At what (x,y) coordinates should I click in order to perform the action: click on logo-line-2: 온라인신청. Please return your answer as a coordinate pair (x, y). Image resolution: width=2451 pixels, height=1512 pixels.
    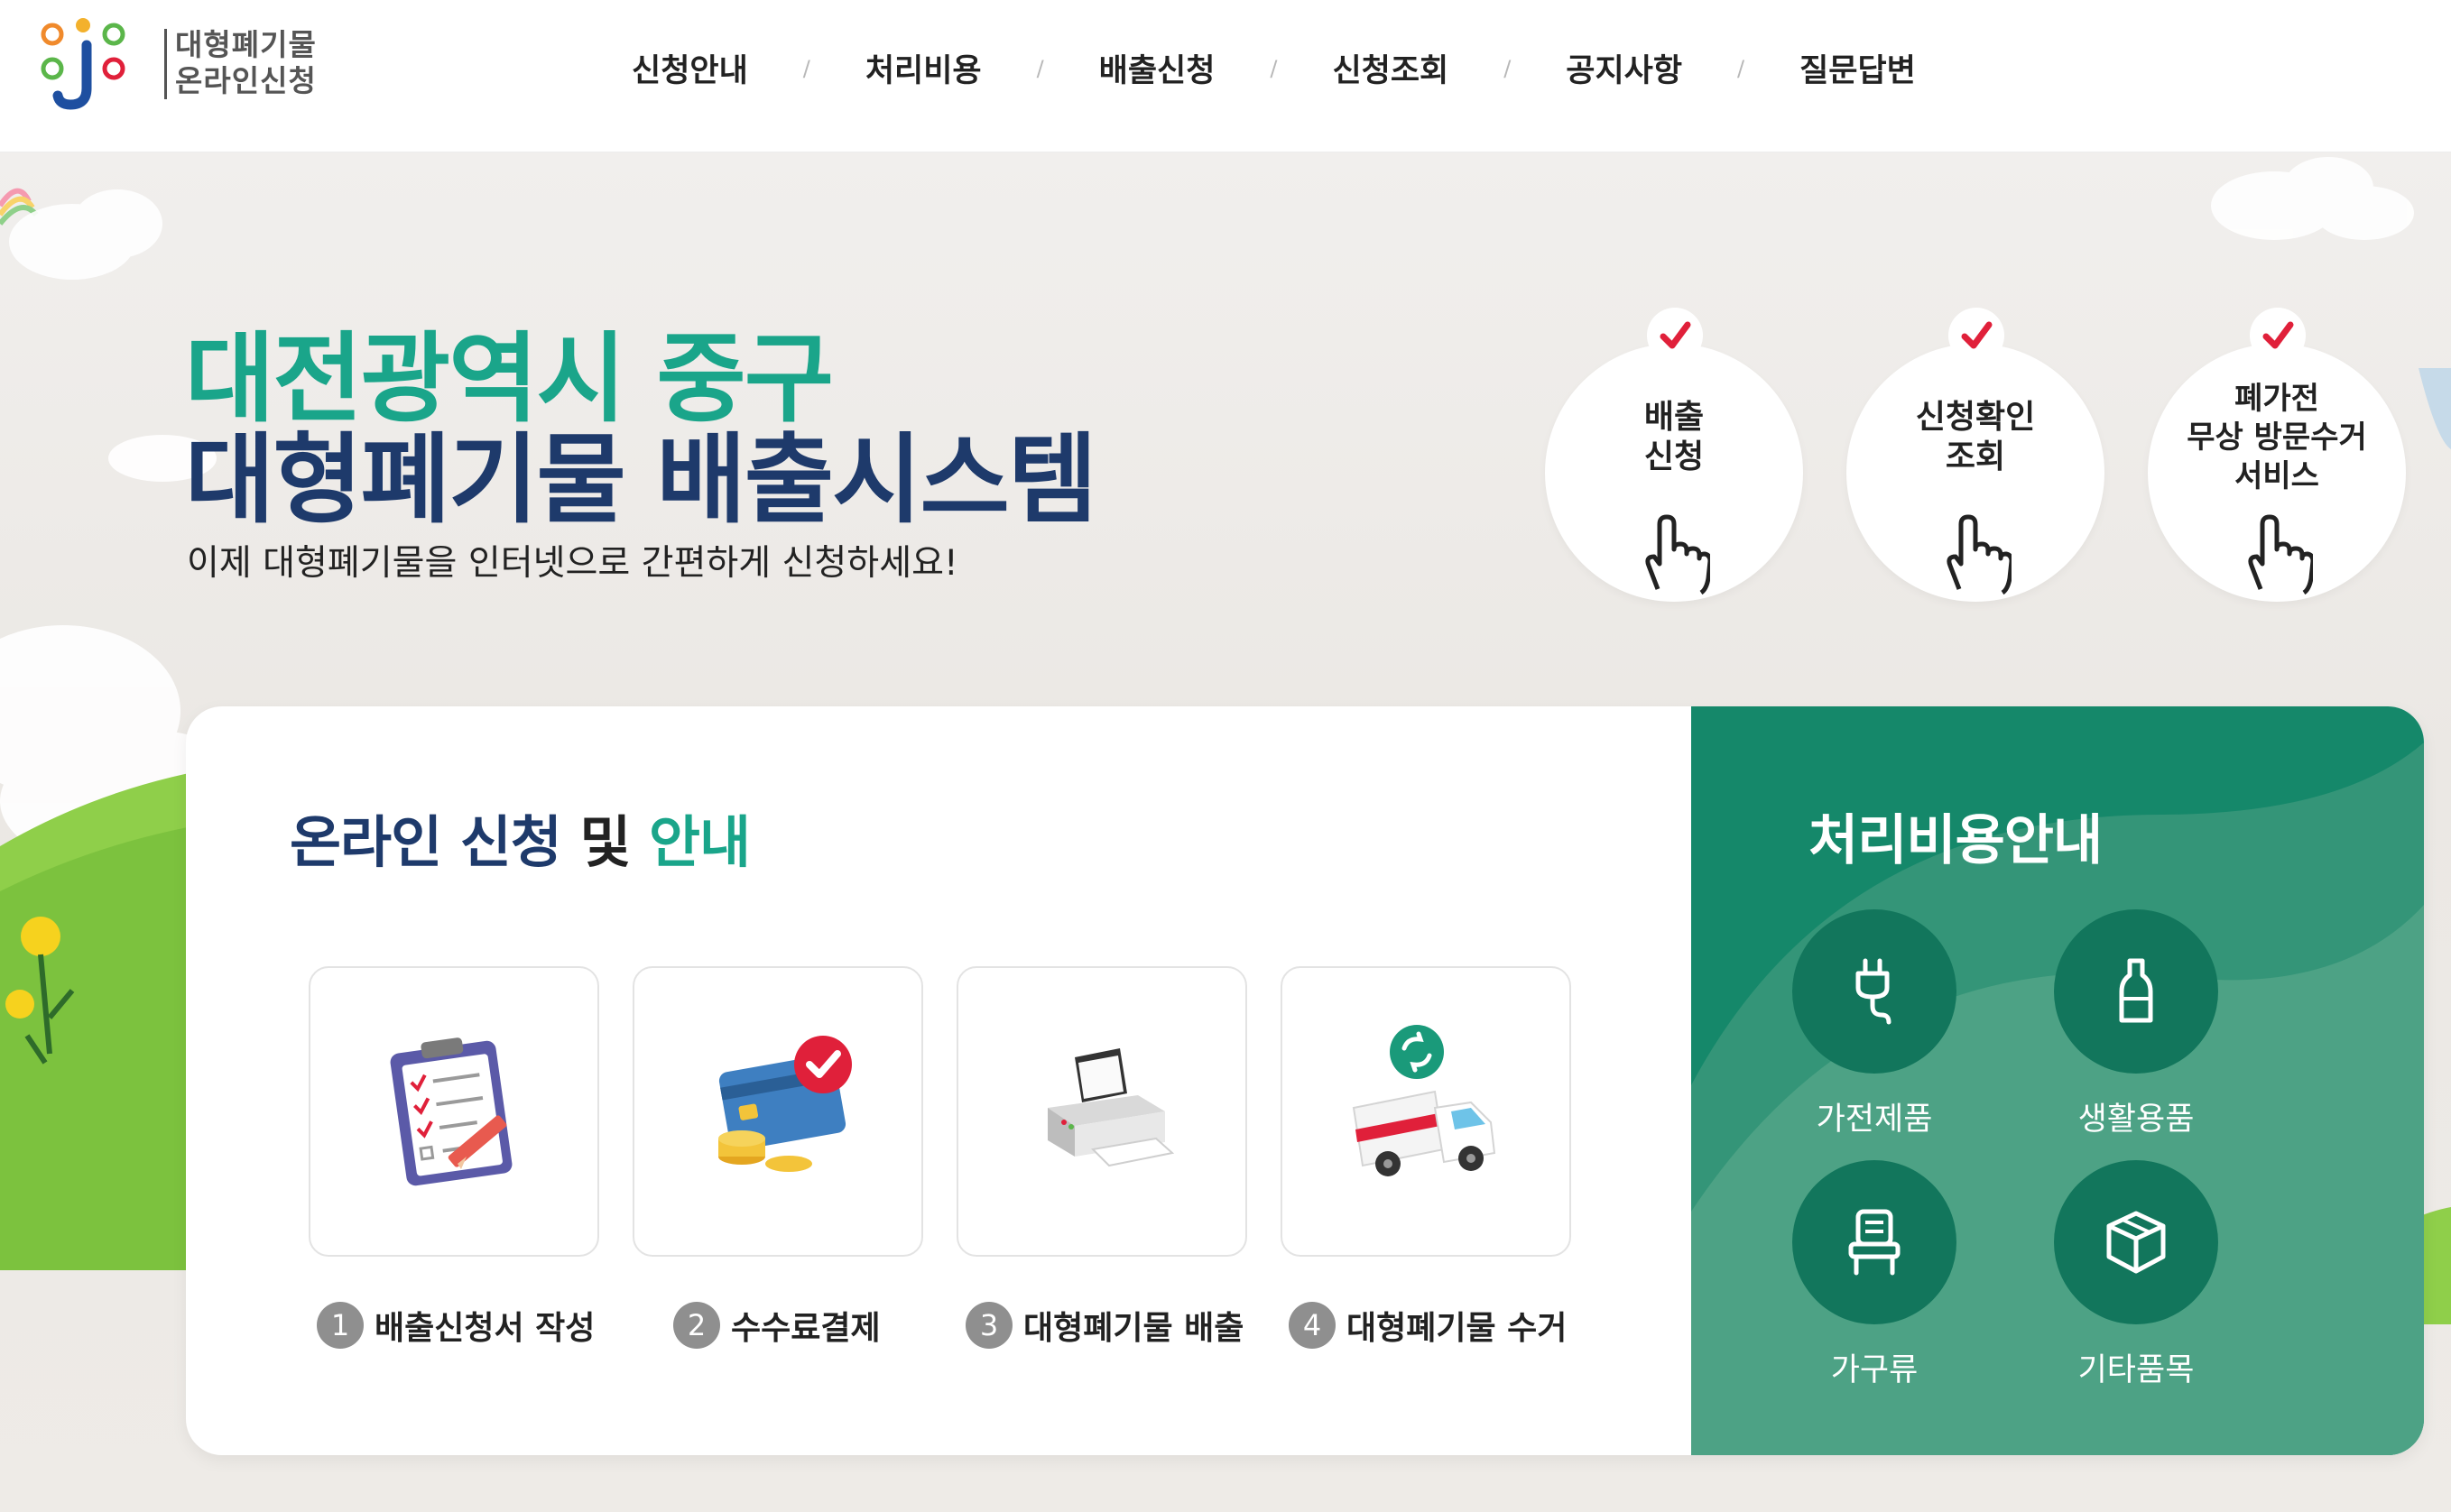
    Looking at the image, I should click on (246, 80).